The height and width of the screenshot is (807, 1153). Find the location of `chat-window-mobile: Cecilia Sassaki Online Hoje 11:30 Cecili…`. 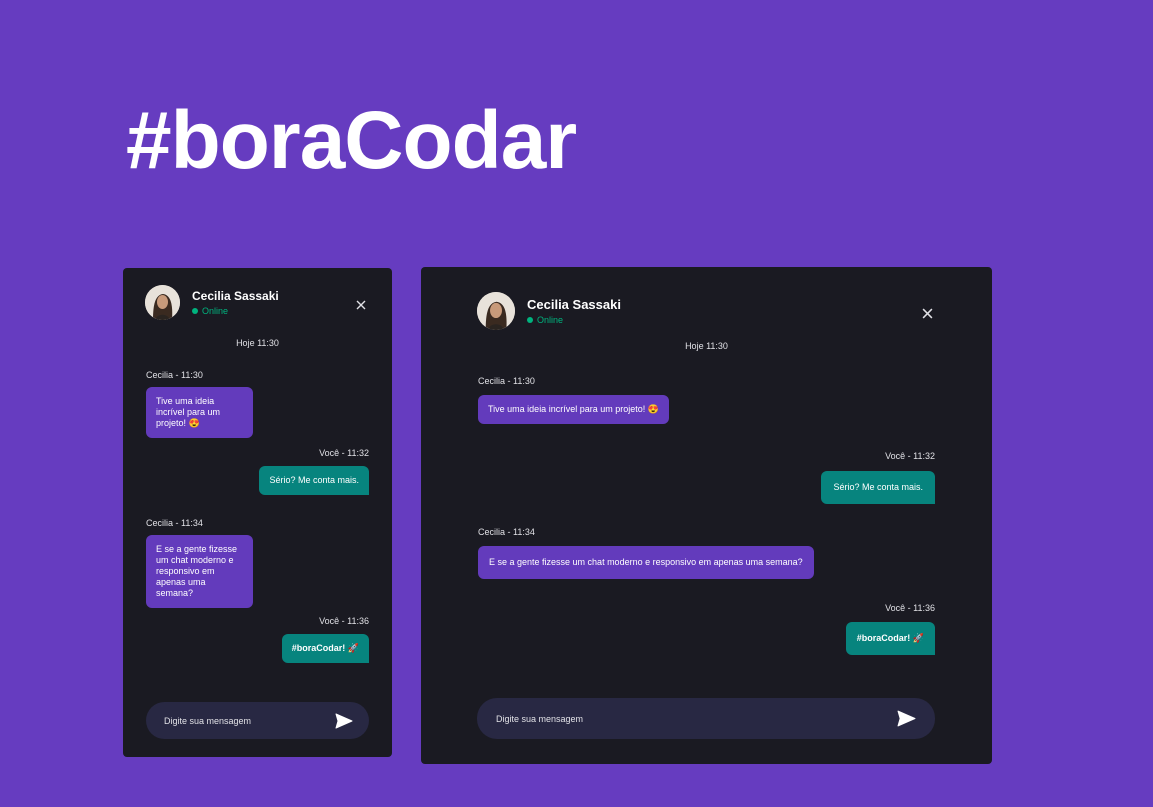

chat-window-mobile: Cecilia Sassaki Online Hoje 11:30 Cecili… is located at coordinates (257, 512).